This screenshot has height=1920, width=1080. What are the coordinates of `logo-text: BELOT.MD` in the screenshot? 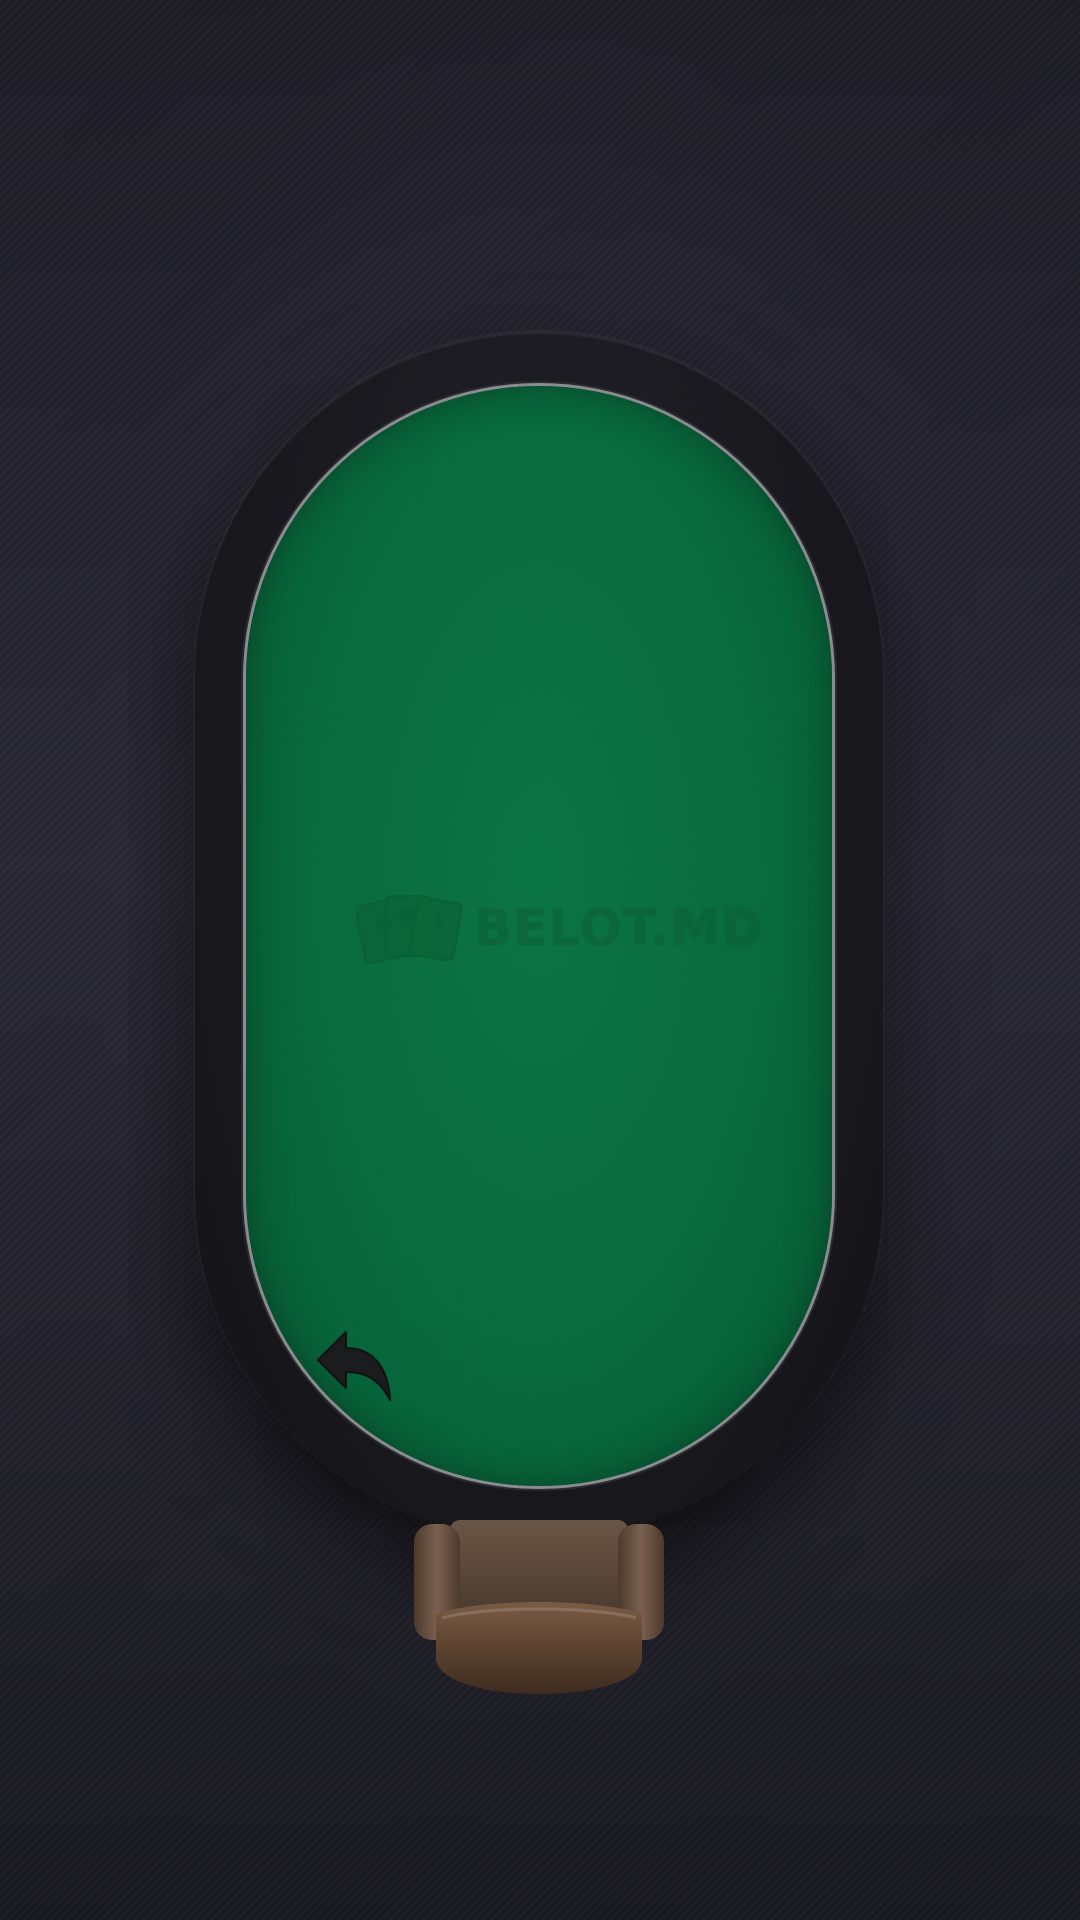 It's located at (619, 928).